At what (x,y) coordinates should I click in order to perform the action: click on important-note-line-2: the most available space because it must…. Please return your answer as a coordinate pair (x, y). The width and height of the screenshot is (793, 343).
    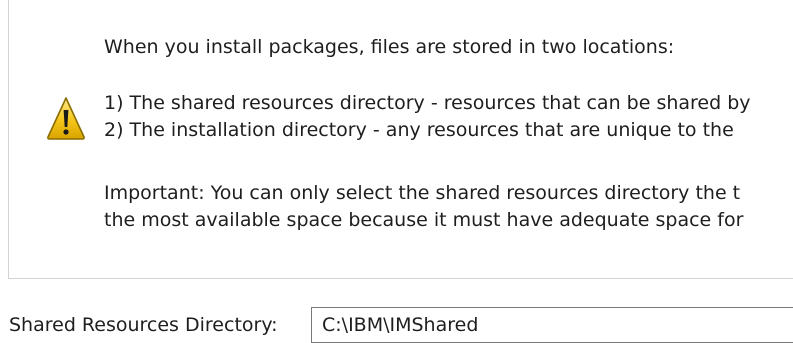
    Looking at the image, I should click on (424, 220).